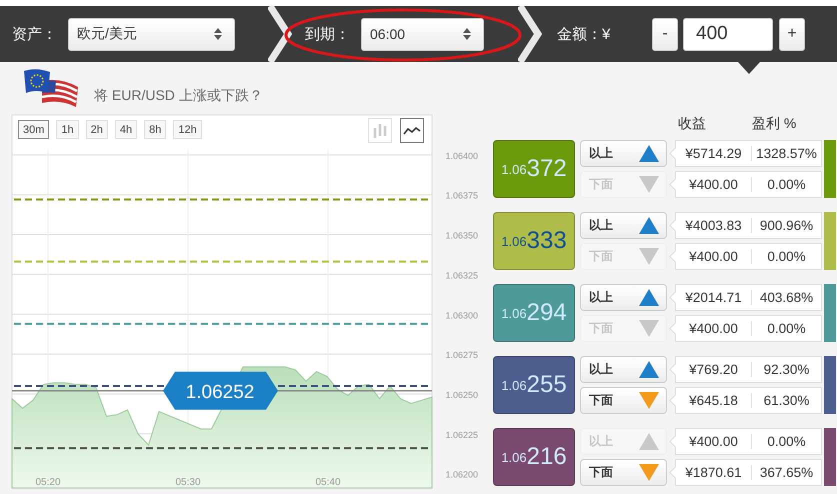 This screenshot has width=837, height=494. I want to click on timeframe-button: 4h, so click(126, 129).